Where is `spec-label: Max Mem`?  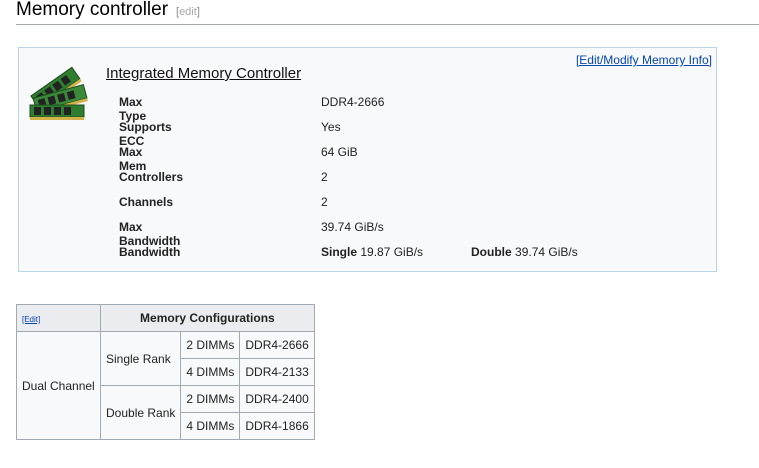
spec-label: Max Mem is located at coordinates (133, 159).